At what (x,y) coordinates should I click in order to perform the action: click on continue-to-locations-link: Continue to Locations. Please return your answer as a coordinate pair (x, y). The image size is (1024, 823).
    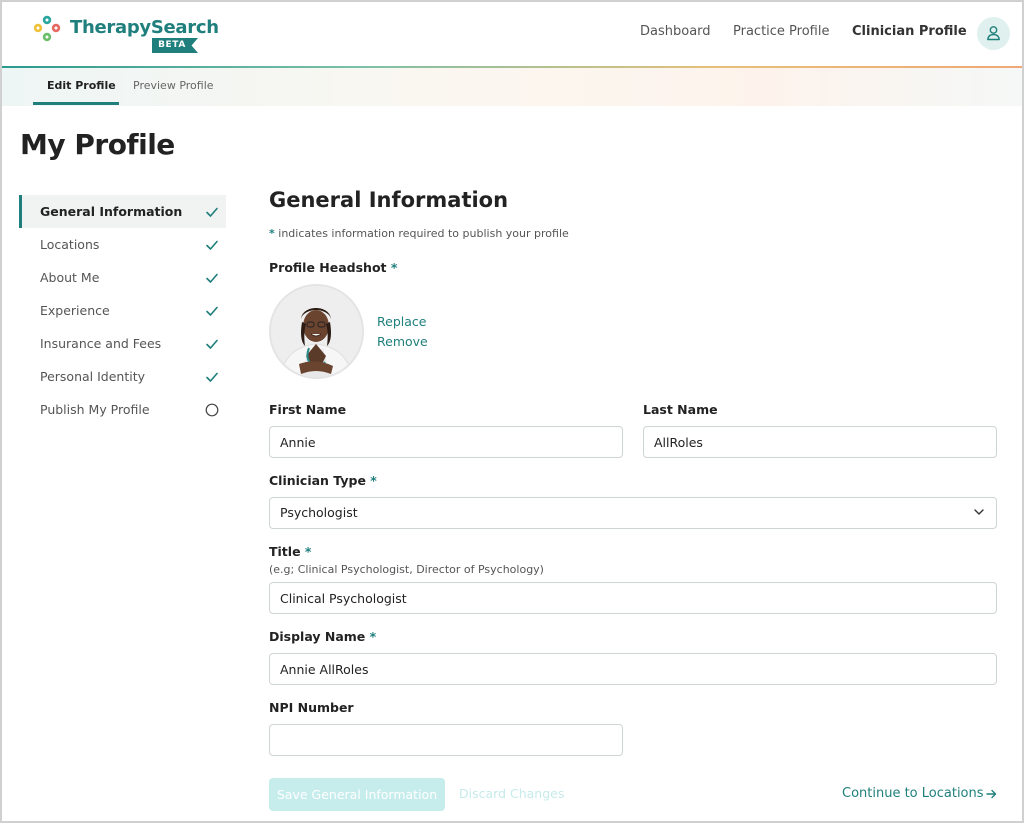
    Looking at the image, I should click on (913, 793).